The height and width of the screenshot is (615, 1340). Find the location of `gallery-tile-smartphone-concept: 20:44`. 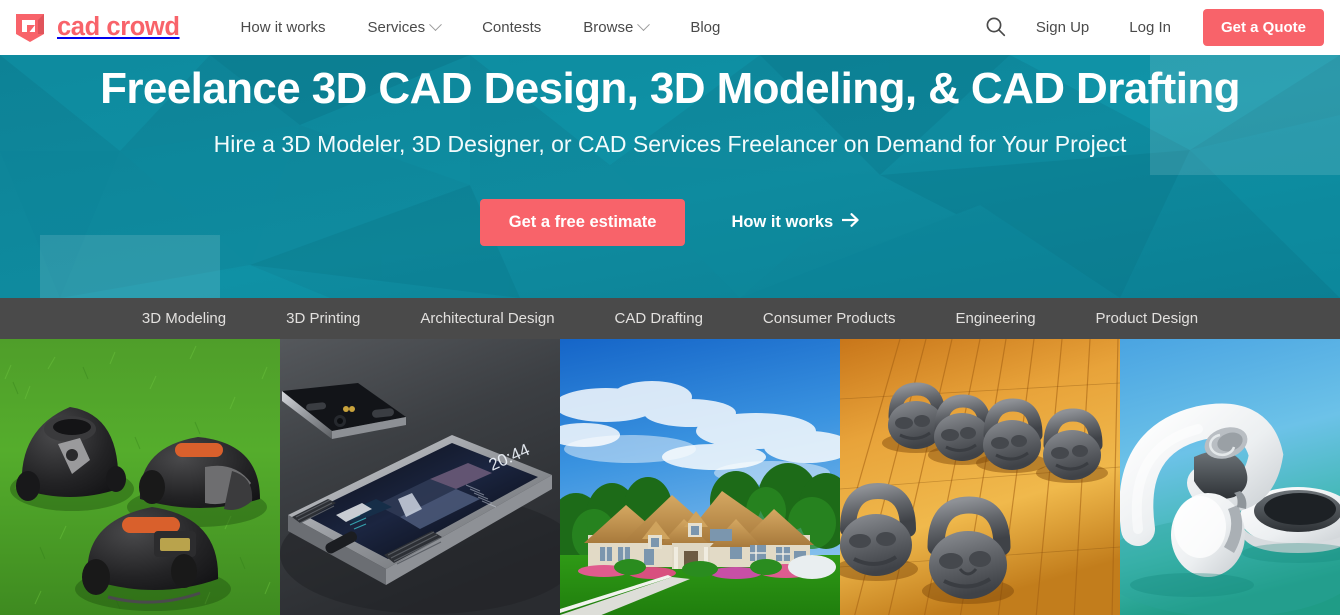

gallery-tile-smartphone-concept: 20:44 is located at coordinates (420, 477).